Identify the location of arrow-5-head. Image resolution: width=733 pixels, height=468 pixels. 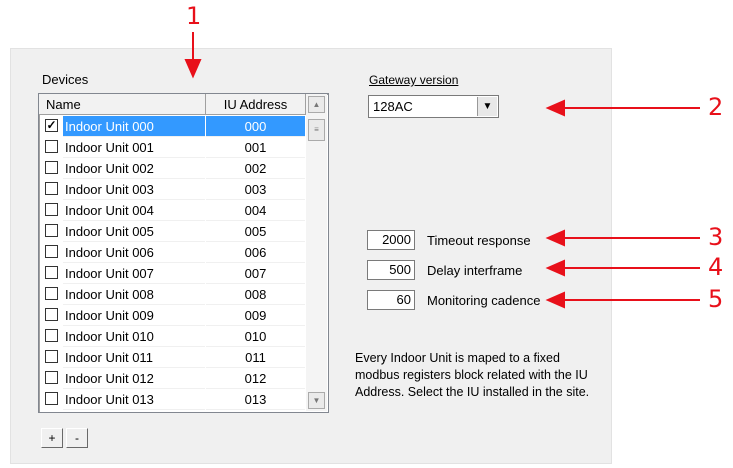
(555, 300).